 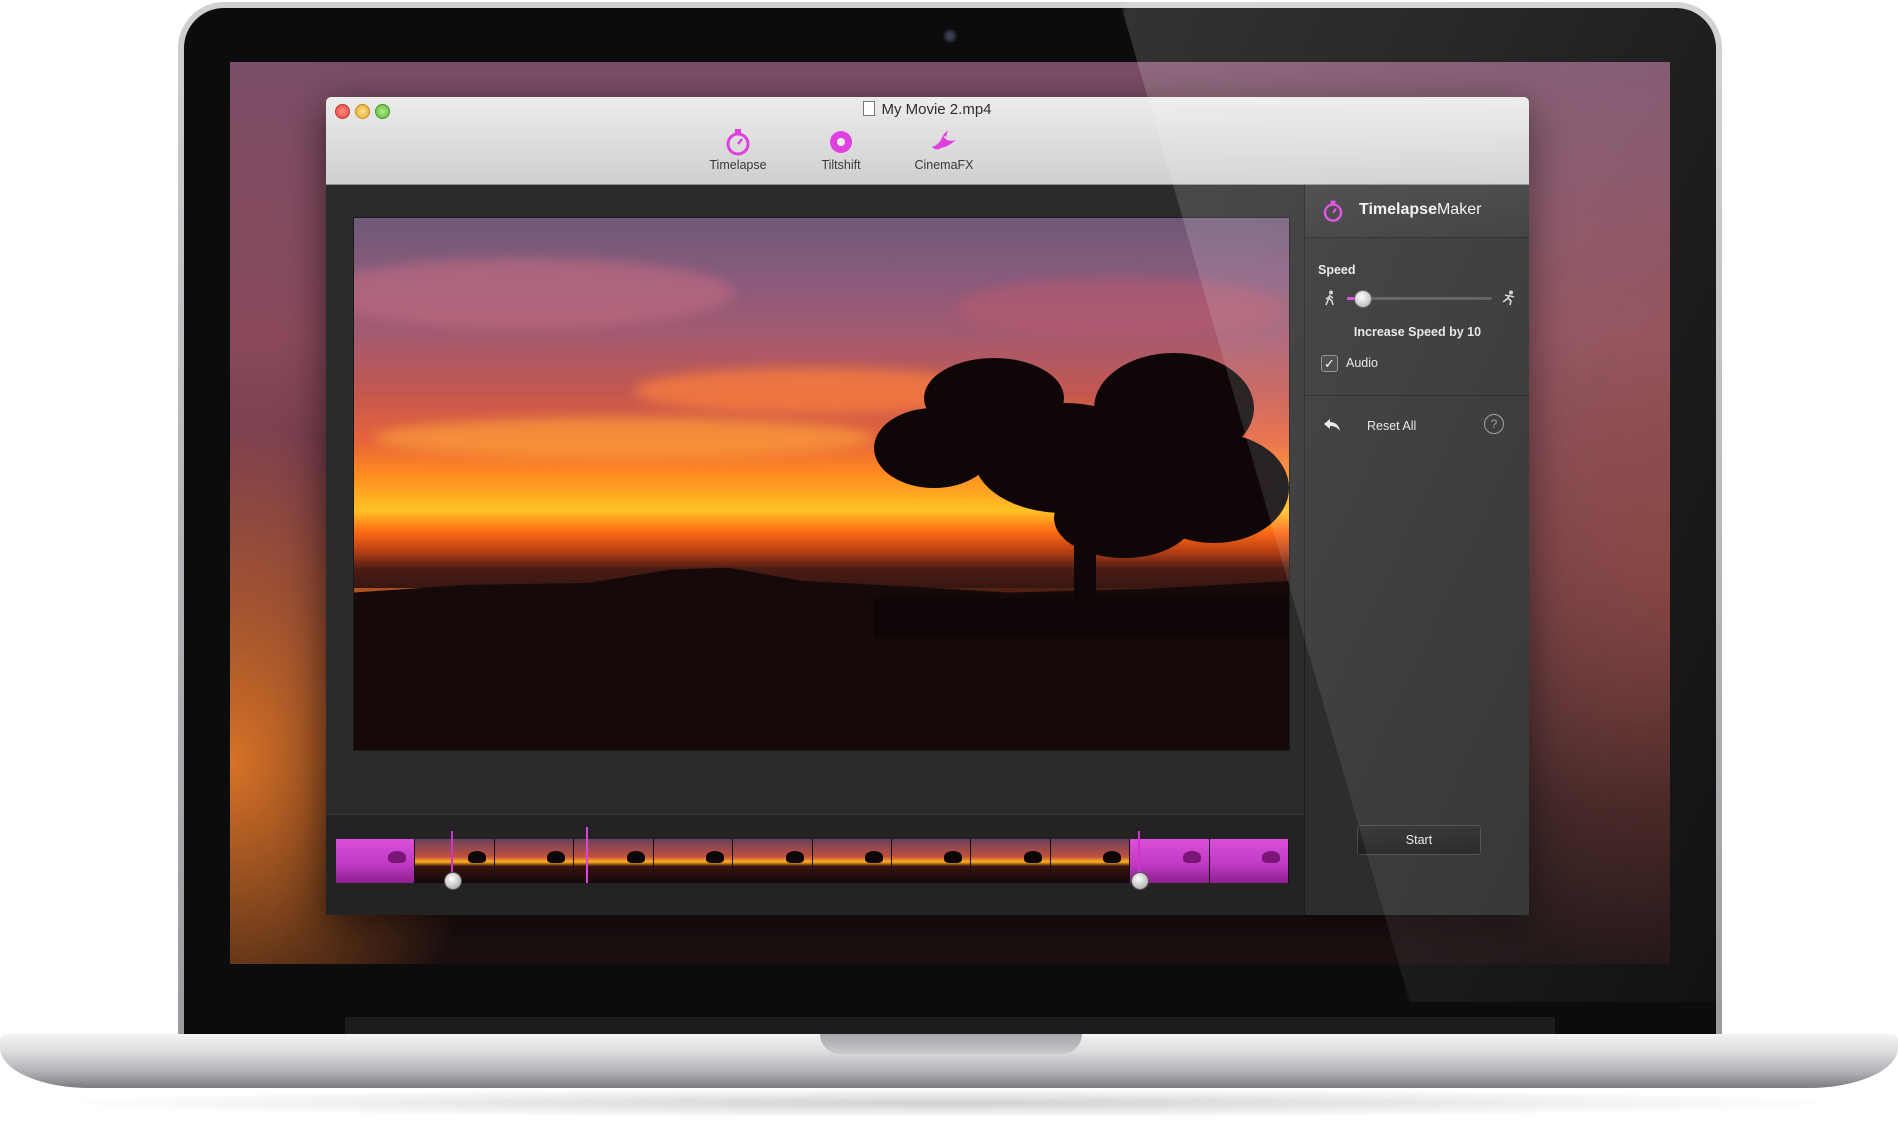 What do you see at coordinates (586, 855) in the screenshot?
I see `playhead` at bounding box center [586, 855].